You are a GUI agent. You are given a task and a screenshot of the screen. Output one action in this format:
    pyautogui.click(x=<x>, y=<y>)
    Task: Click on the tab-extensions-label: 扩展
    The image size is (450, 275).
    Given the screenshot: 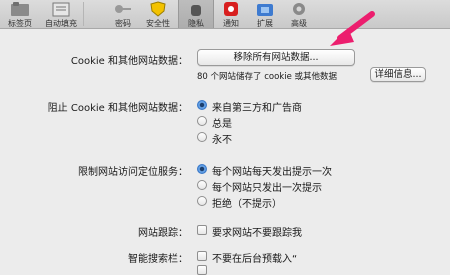 What is the action you would take?
    pyautogui.click(x=265, y=23)
    